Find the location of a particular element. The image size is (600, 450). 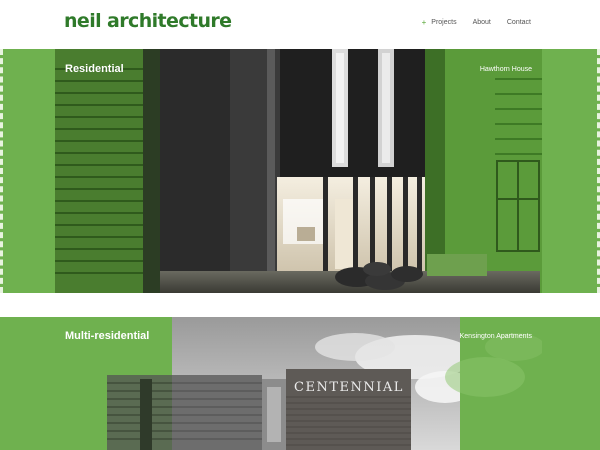

nav-about: About is located at coordinates (482, 22).